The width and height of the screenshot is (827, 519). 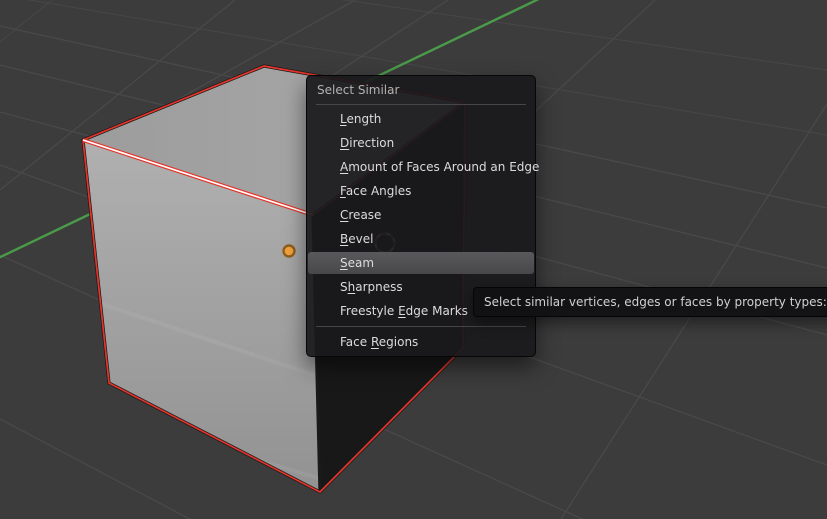 I want to click on menu-item-face-regions: Face Regions, so click(x=421, y=342).